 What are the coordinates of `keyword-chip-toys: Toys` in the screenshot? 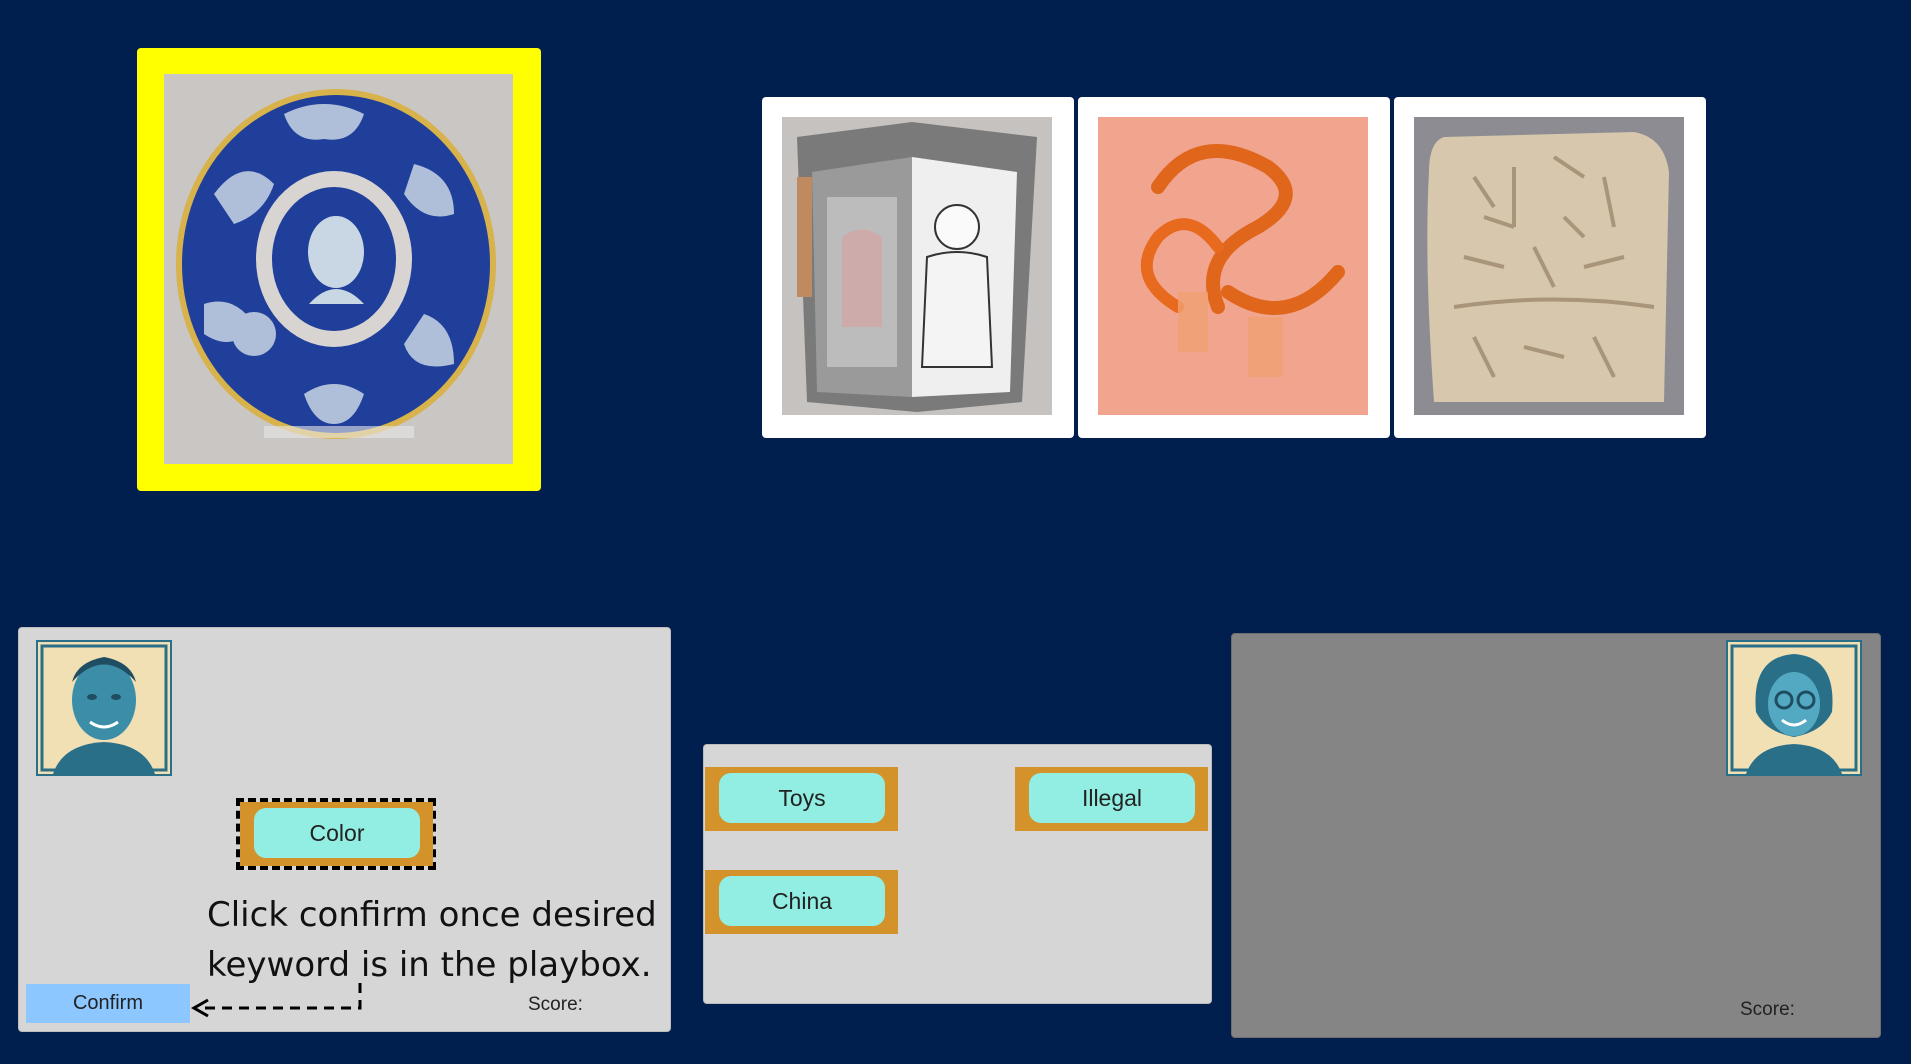 It's located at (801, 799).